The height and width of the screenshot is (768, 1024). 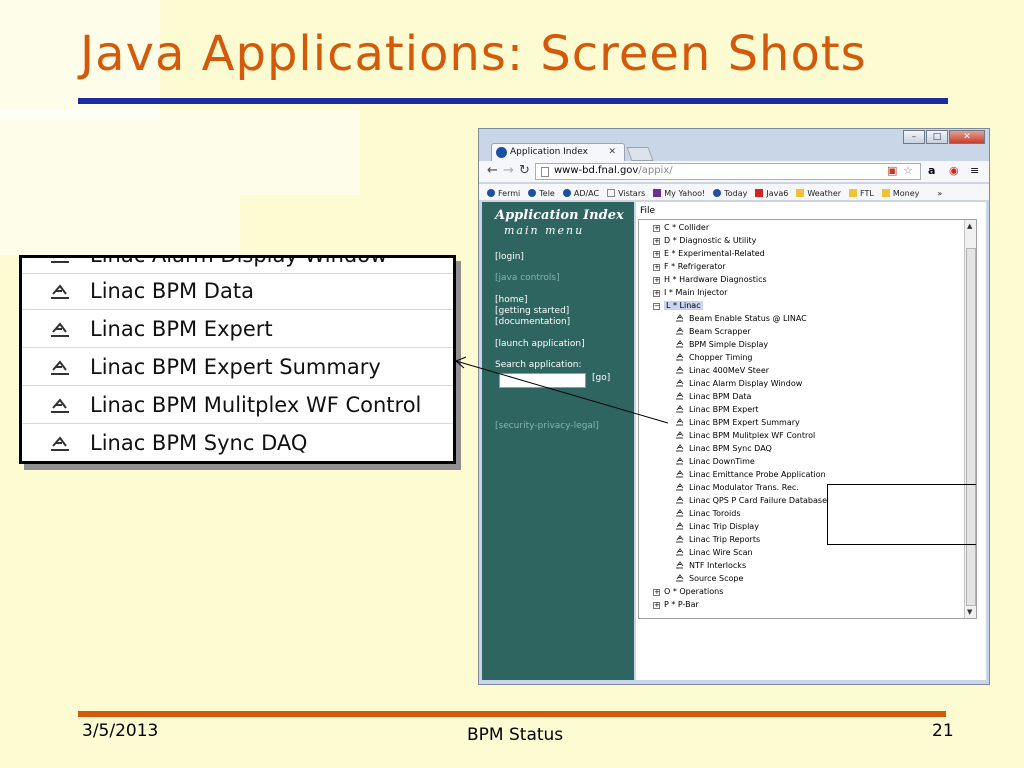 I want to click on tree-category: + I * Main Injector, so click(x=690, y=293).